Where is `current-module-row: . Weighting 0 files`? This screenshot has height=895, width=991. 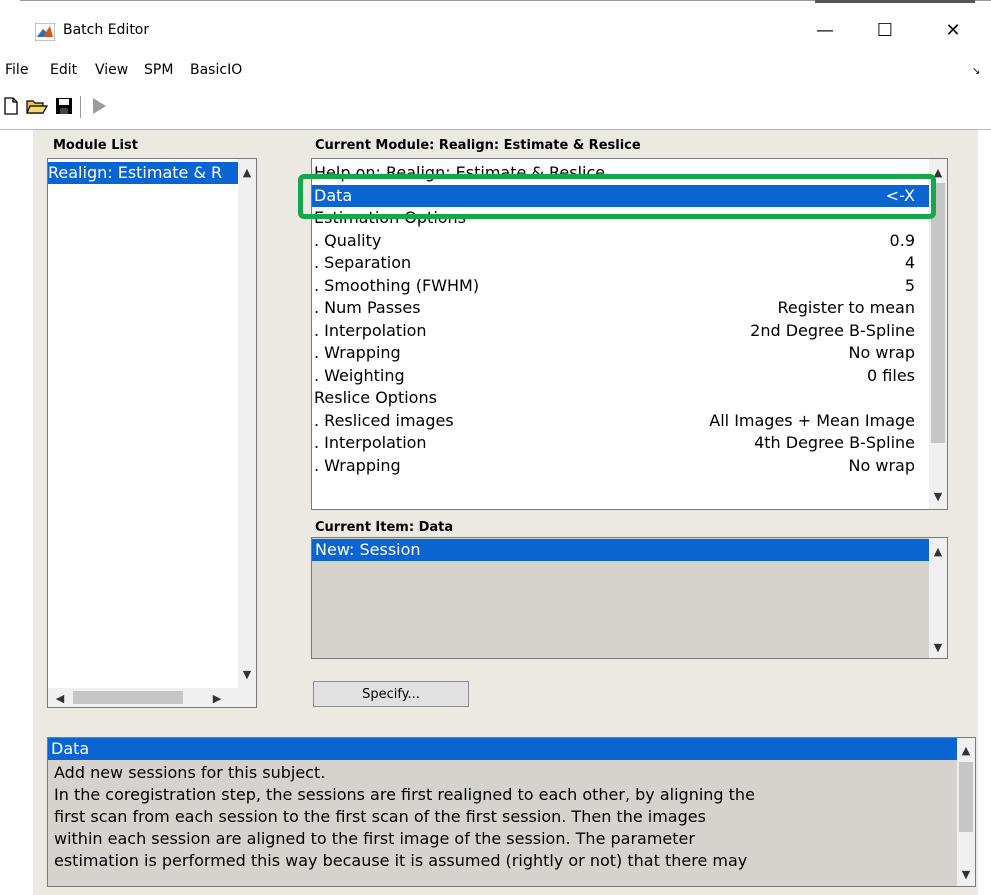 current-module-row: . Weighting 0 files is located at coordinates (620, 376).